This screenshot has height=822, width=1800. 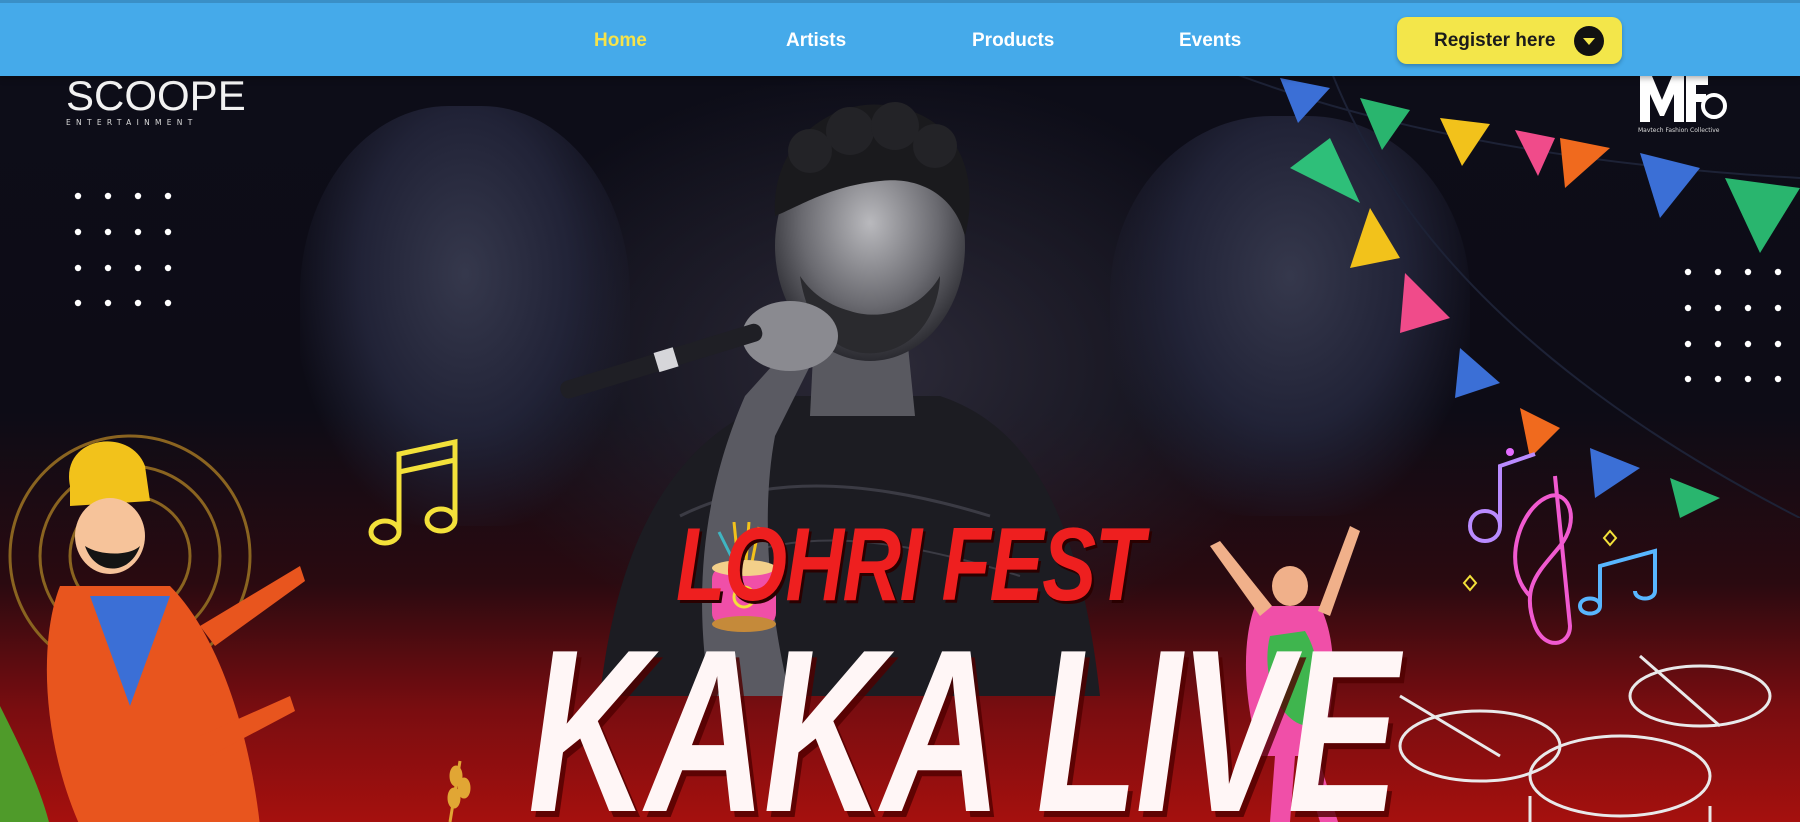 I want to click on scoope-entertainment-logo: SCOOPE ENTERTAINMENT, so click(x=156, y=101).